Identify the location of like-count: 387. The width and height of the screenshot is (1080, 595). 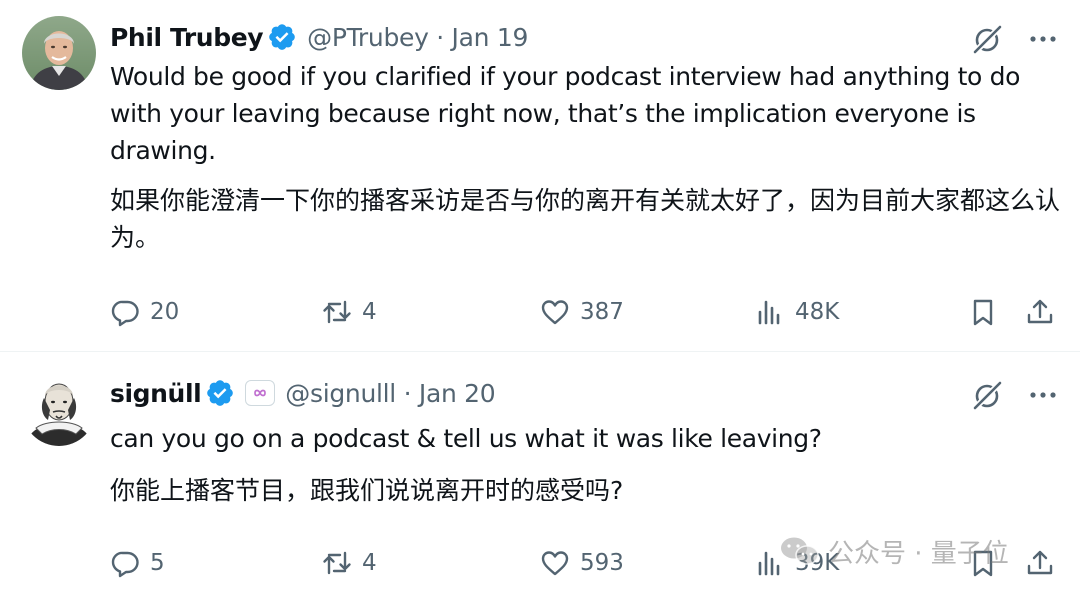
(602, 312).